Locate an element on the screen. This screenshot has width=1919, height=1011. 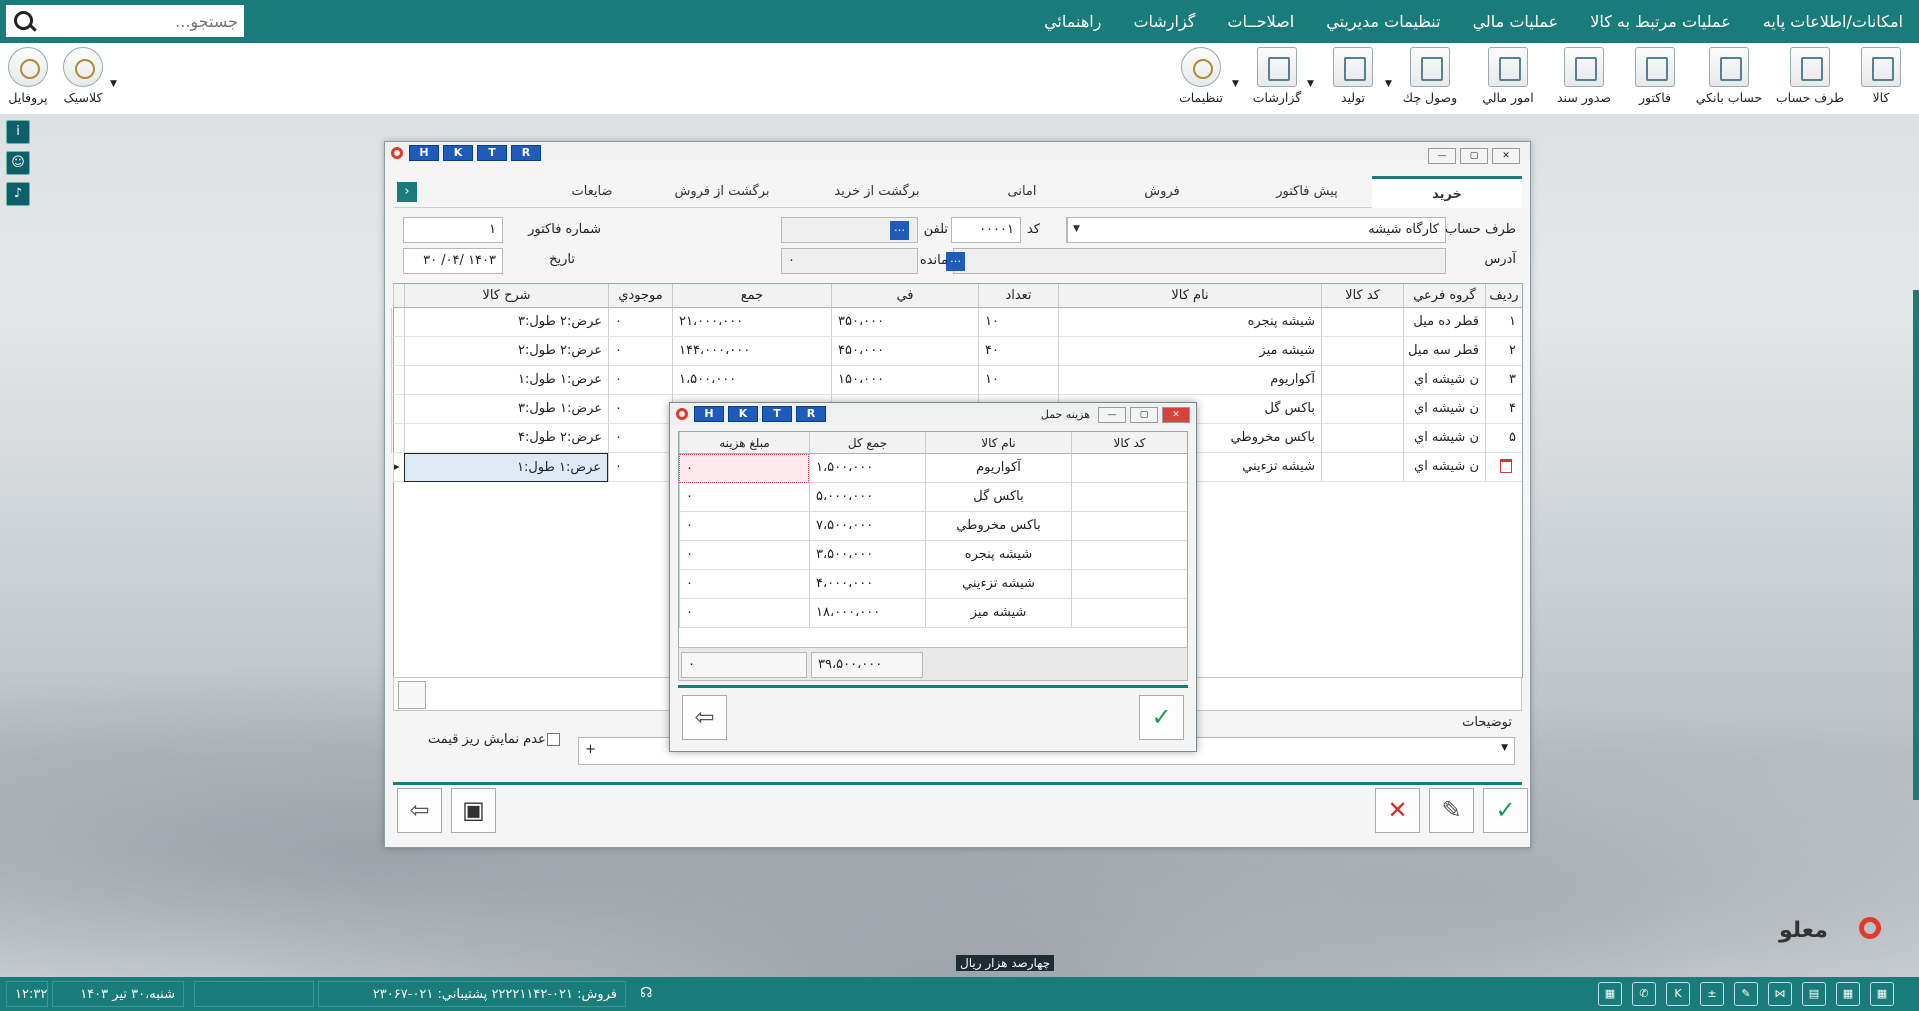
col-header-stock: موجودي is located at coordinates (640, 296).